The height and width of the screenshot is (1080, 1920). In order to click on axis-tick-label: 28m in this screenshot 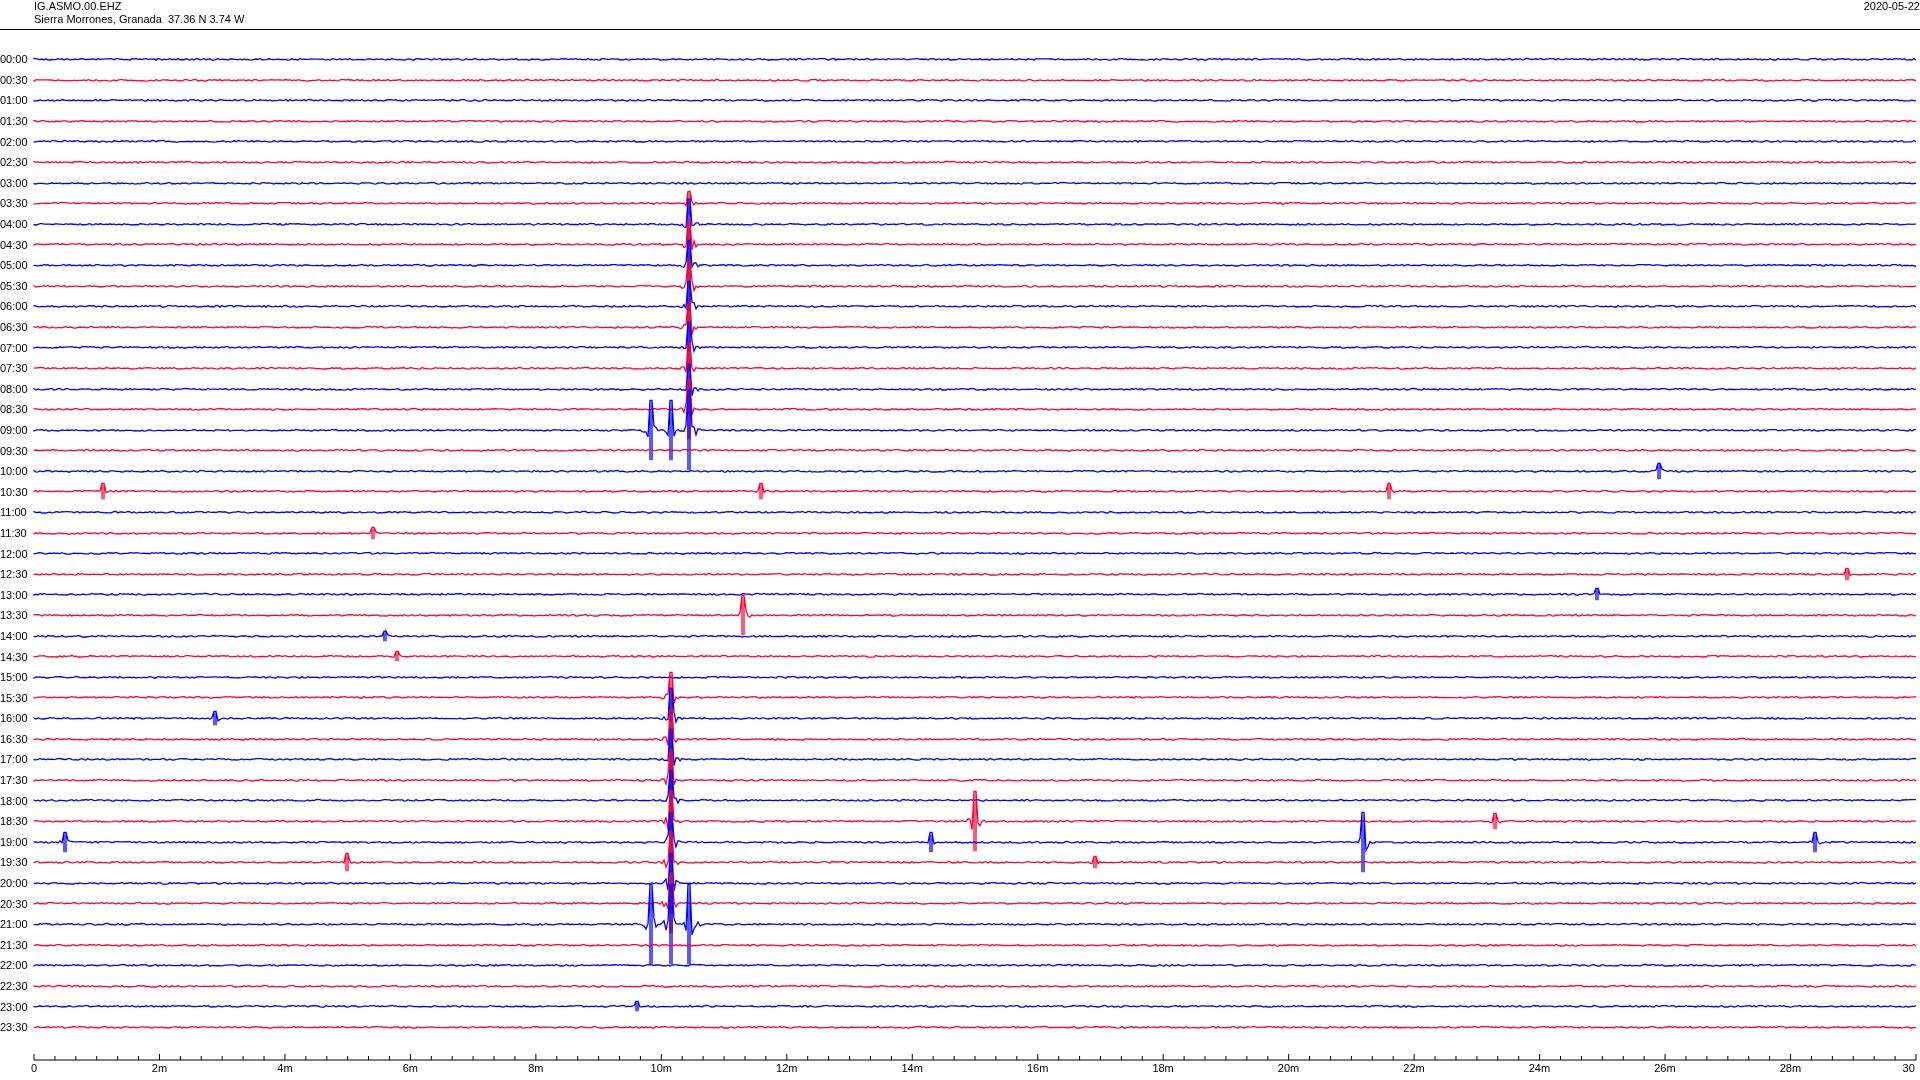, I will do `click(1790, 1068)`.